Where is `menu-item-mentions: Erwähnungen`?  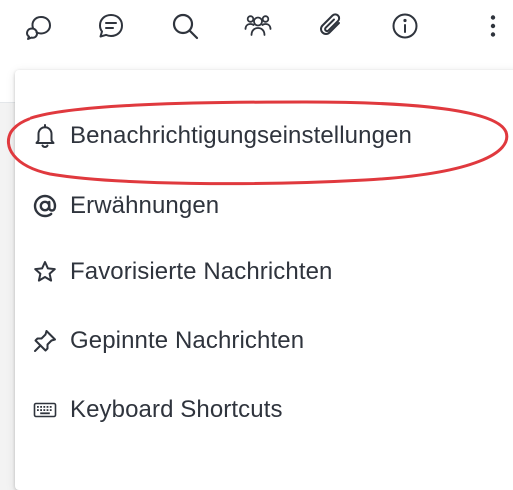 menu-item-mentions: Erwähnungen is located at coordinates (124, 206).